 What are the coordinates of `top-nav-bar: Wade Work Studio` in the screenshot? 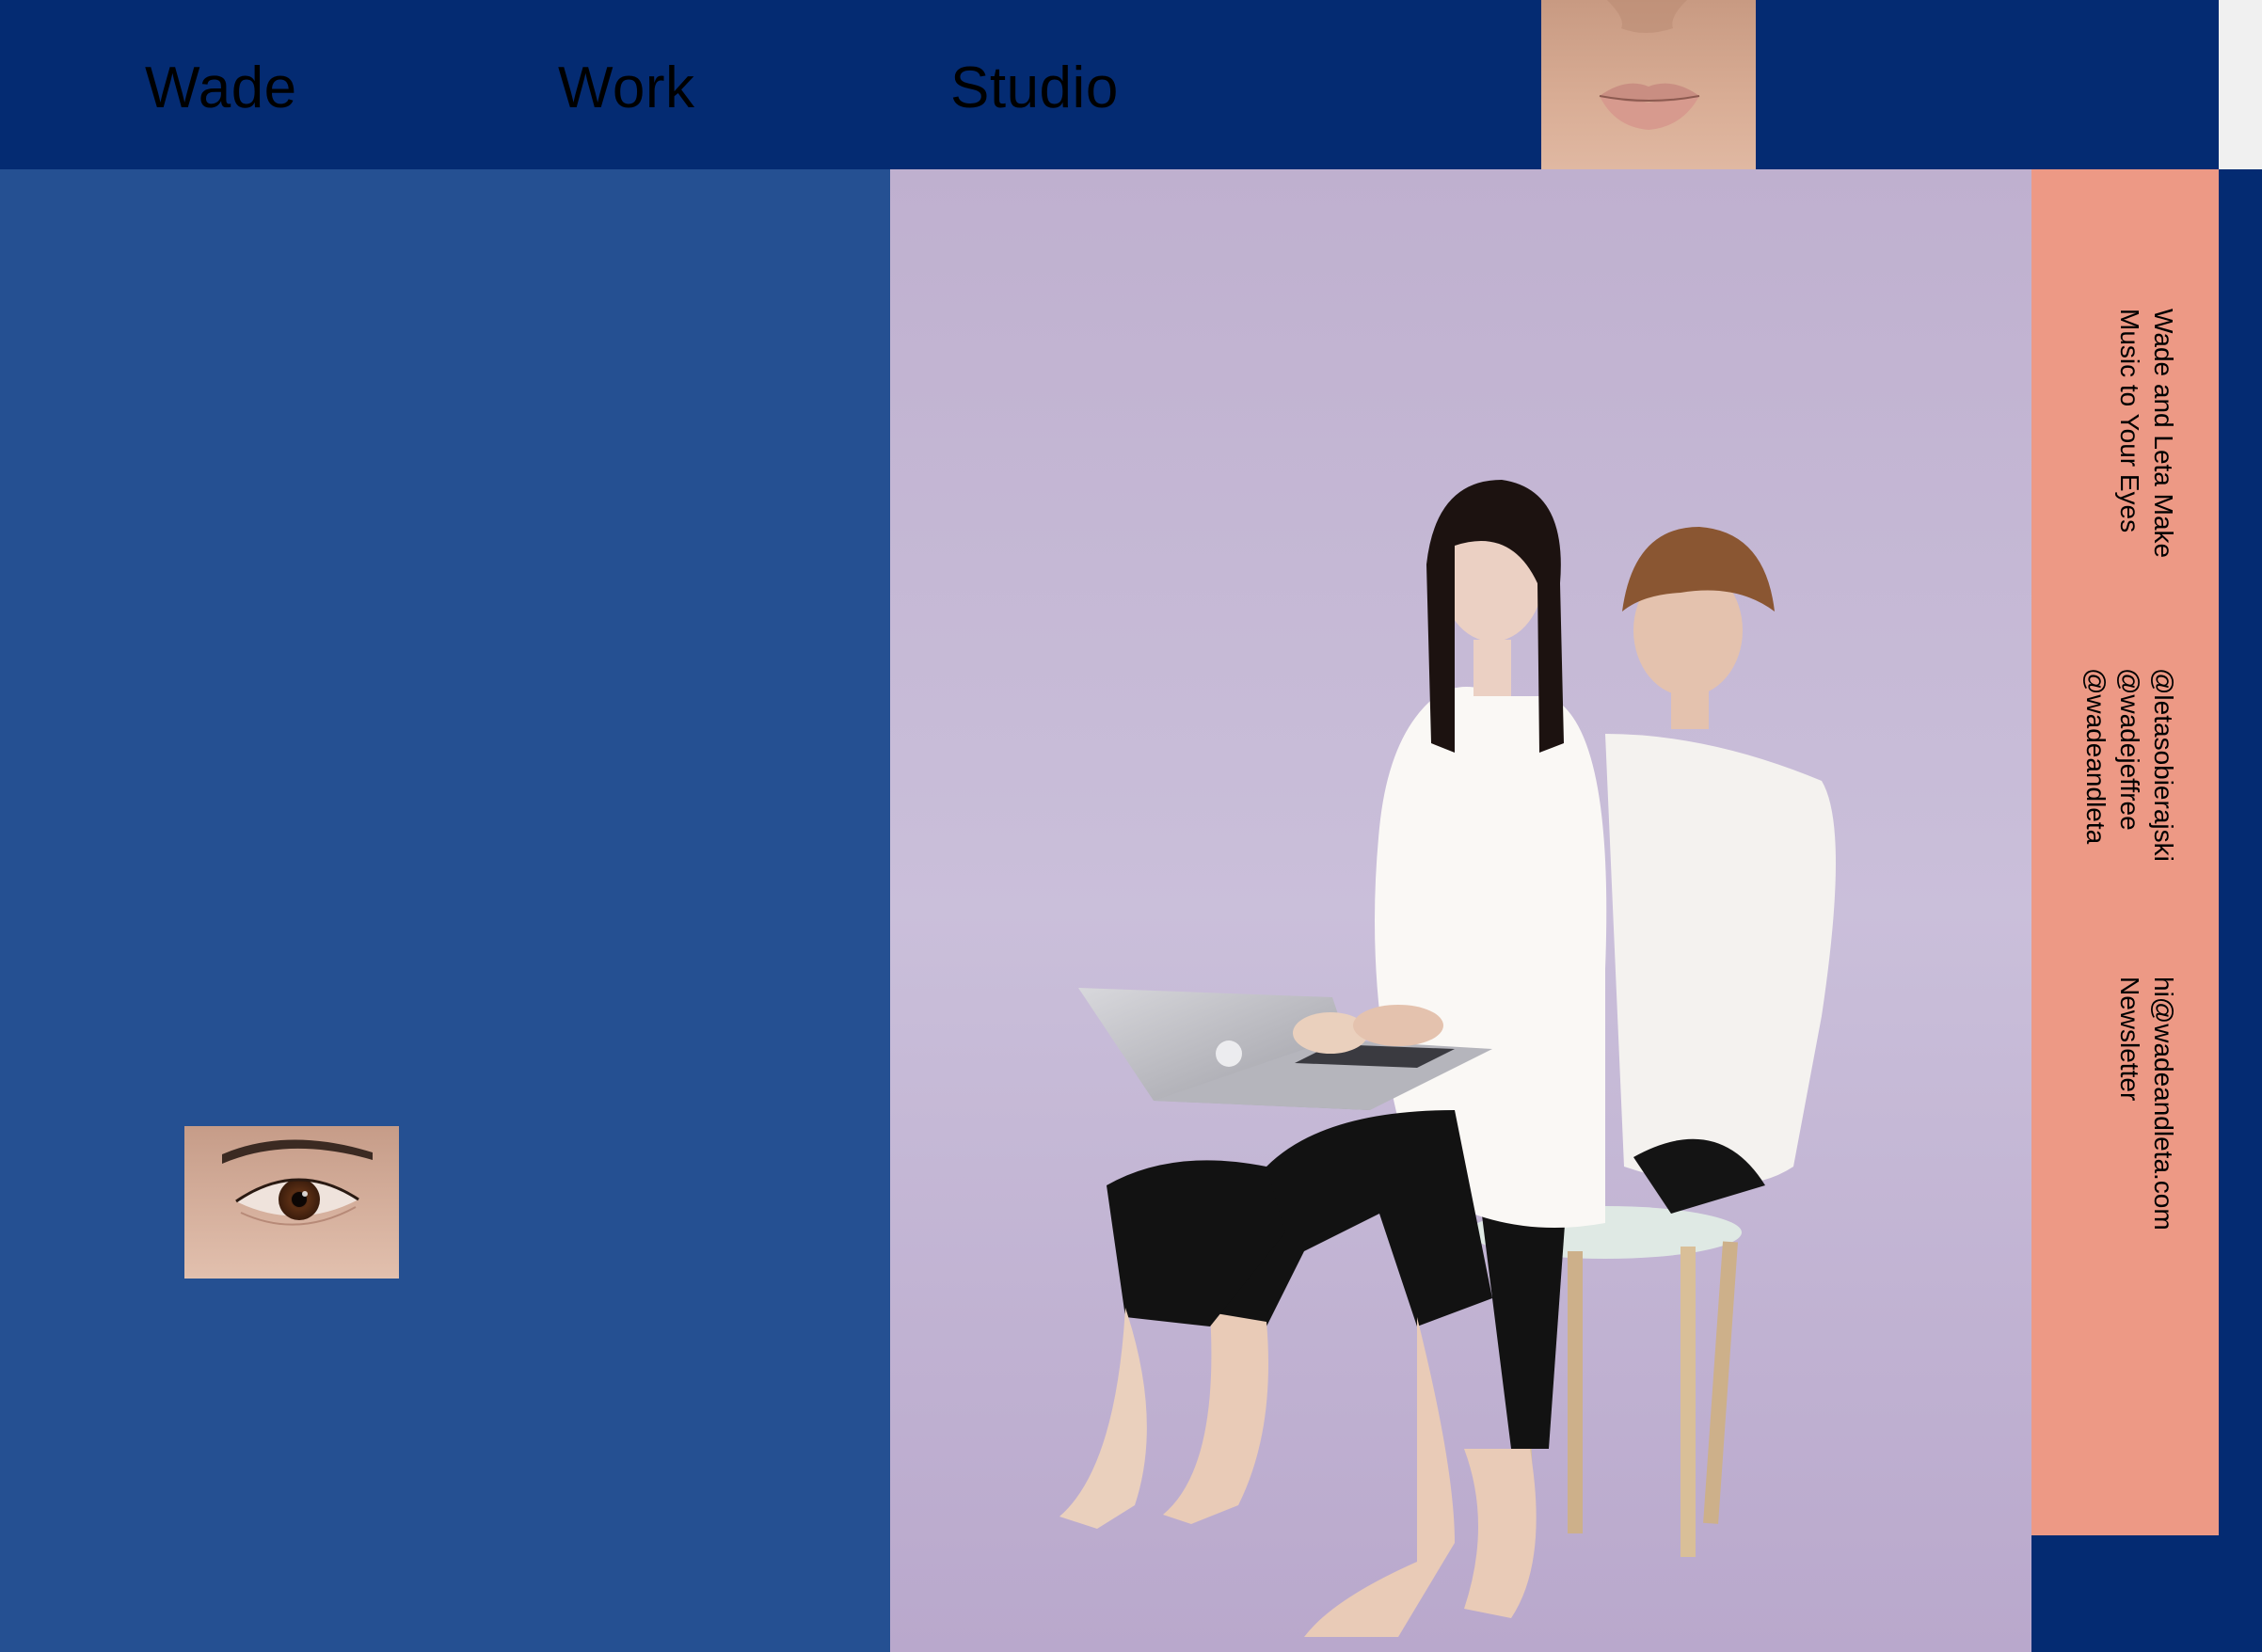 It's located at (1109, 84).